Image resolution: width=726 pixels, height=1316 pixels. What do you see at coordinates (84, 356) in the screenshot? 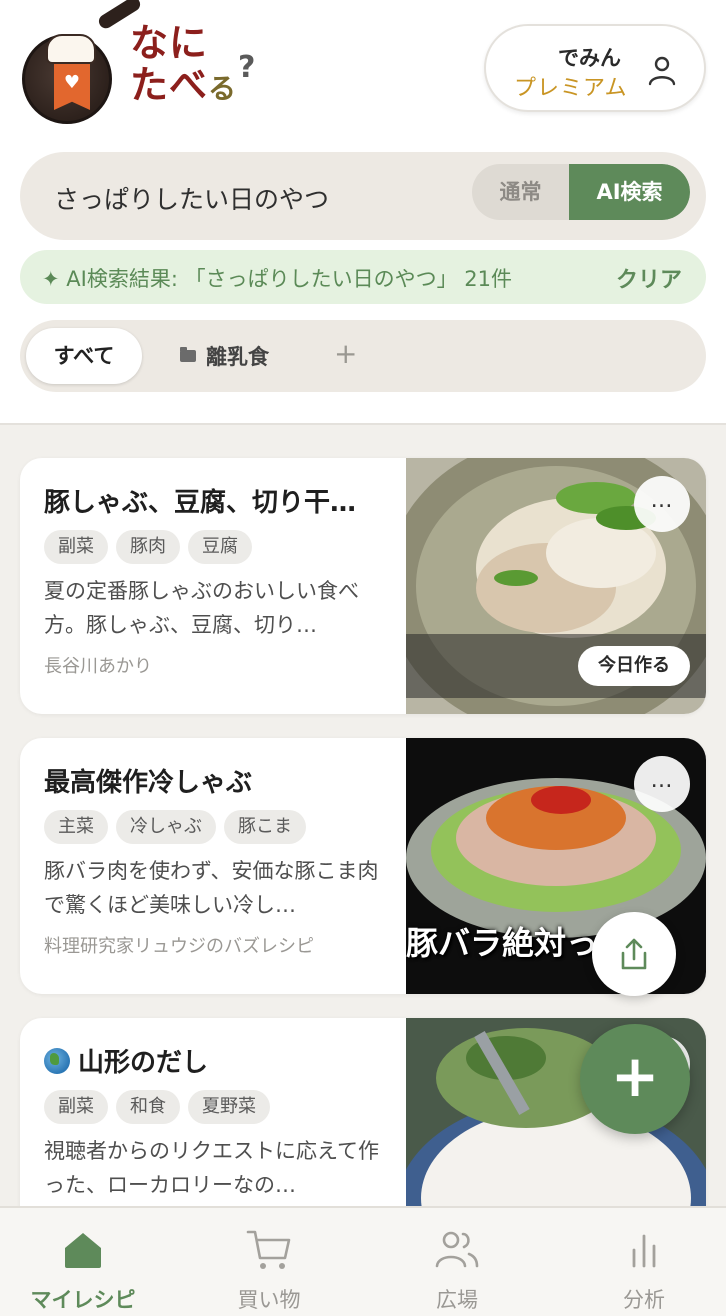
I see `tab-all: すべて` at bounding box center [84, 356].